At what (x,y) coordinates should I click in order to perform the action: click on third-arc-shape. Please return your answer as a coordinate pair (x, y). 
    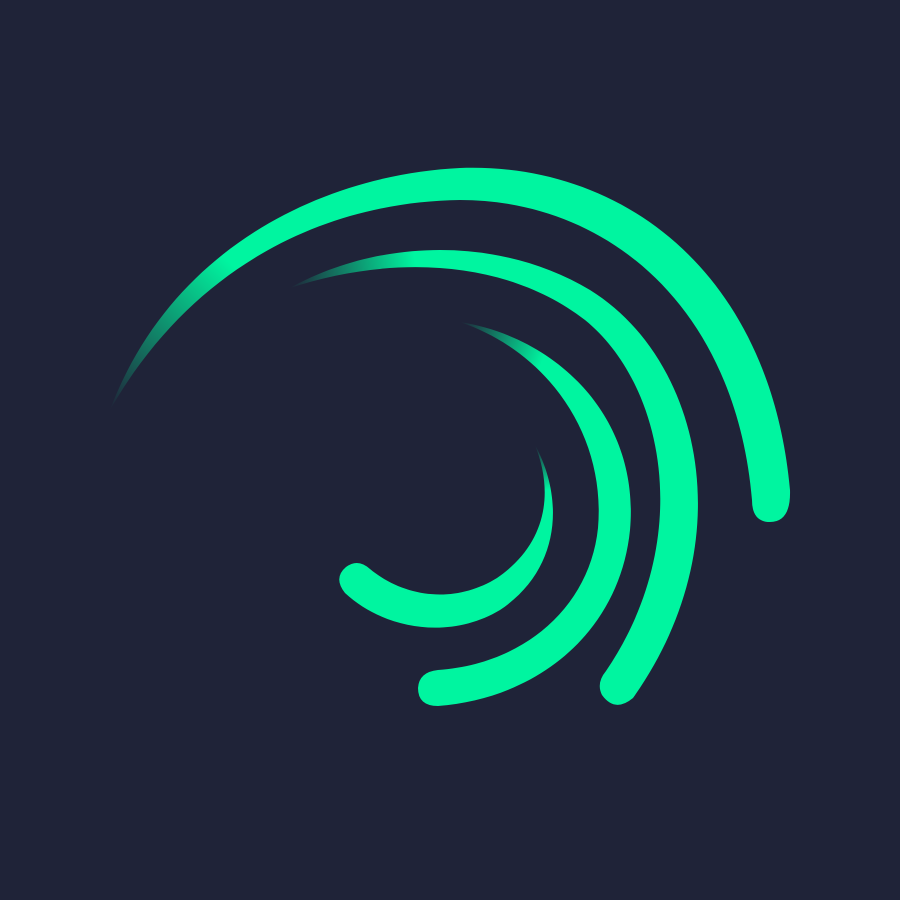
    Looking at the image, I should click on (524, 514).